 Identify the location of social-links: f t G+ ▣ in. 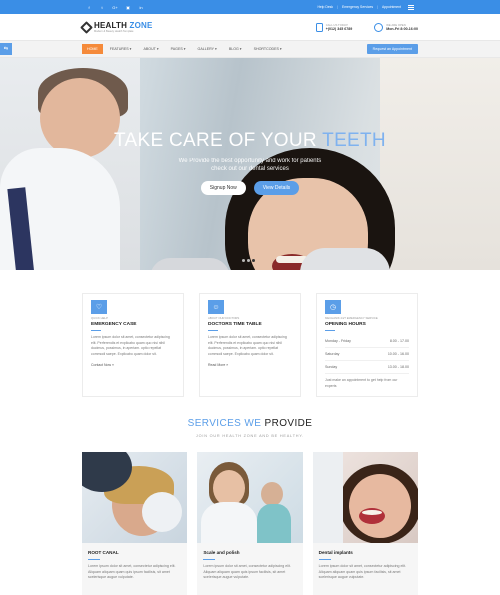
(115, 7).